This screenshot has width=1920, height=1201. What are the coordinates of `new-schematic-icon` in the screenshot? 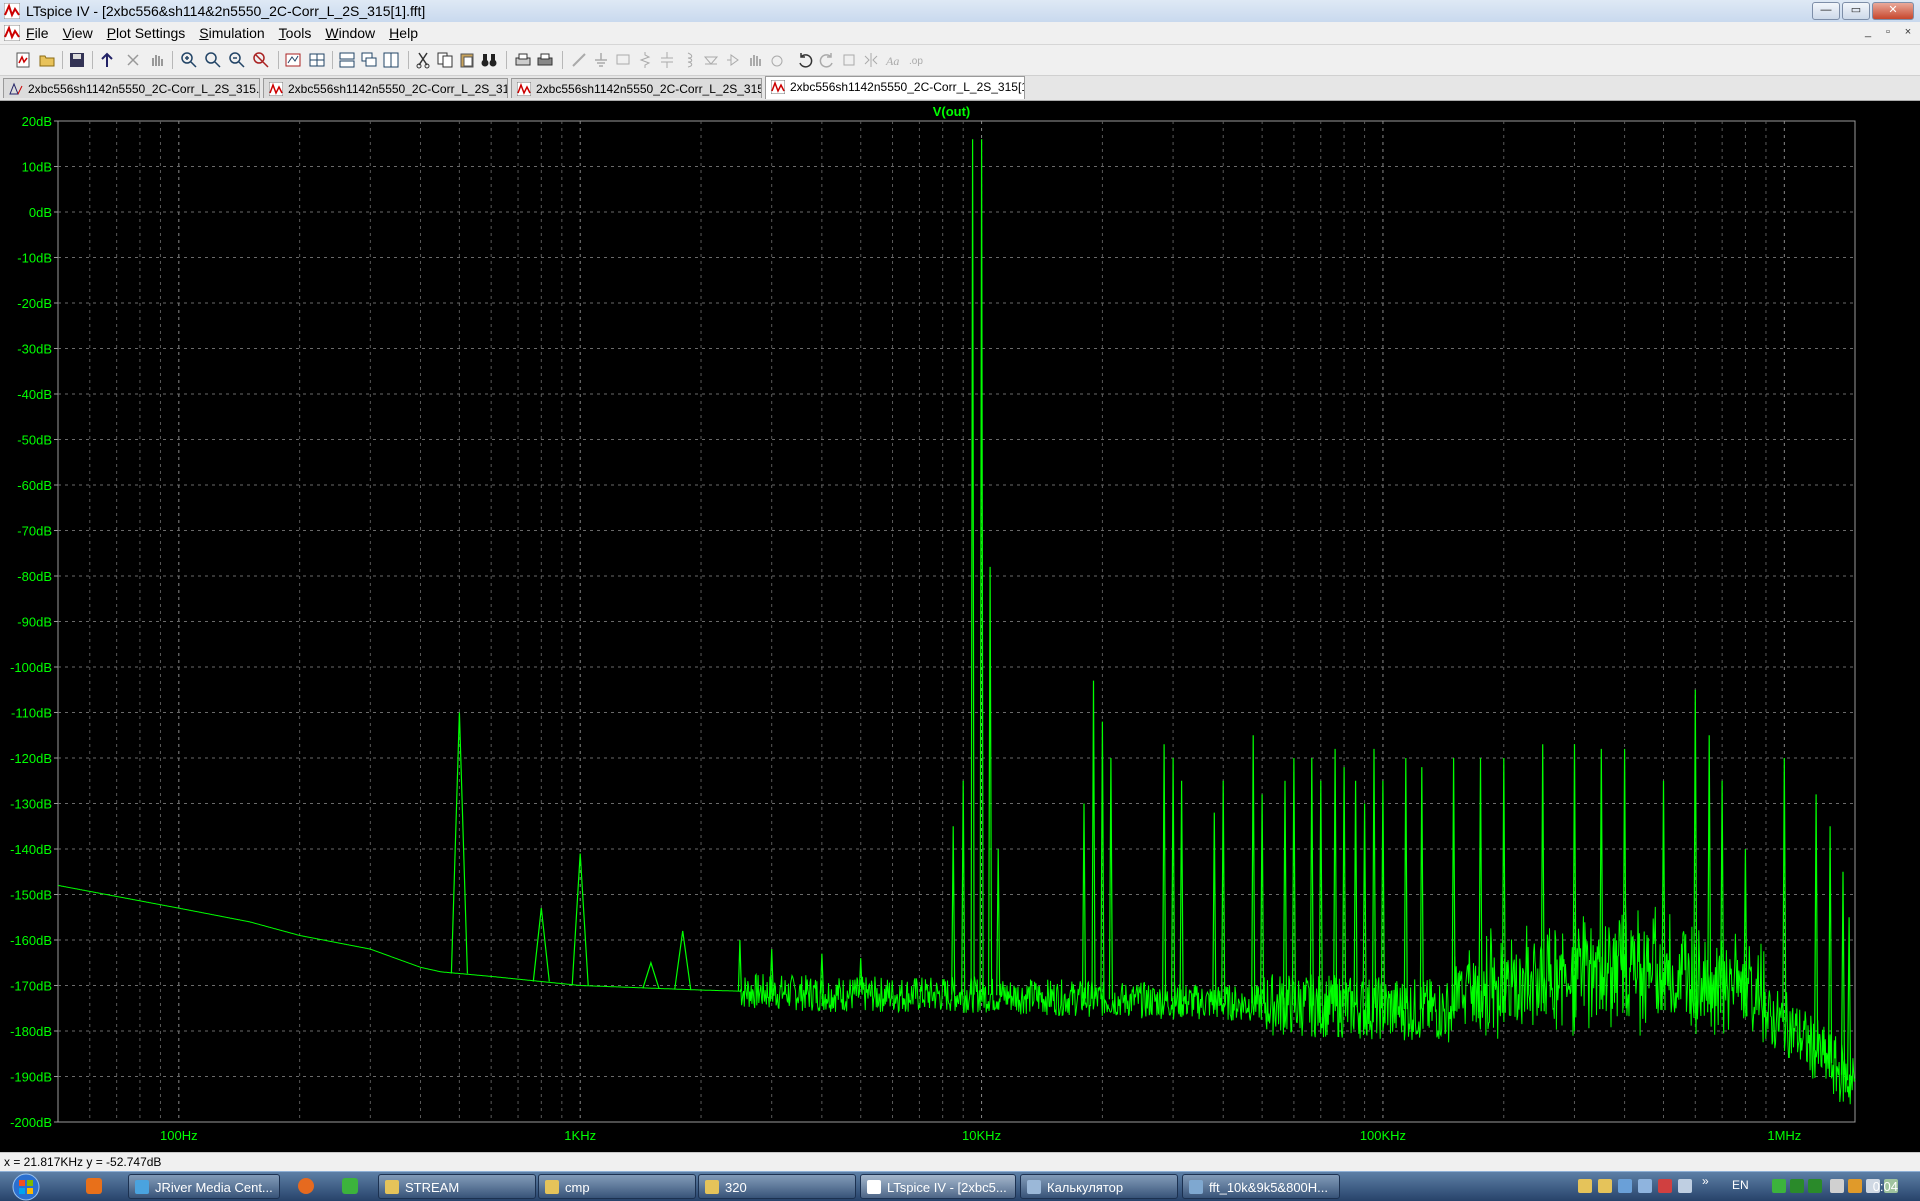 It's located at (23, 60).